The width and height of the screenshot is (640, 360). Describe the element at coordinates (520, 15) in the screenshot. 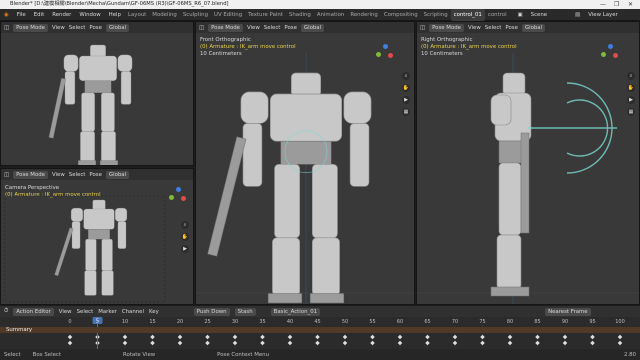

I see `scene-icon: ▣` at that location.